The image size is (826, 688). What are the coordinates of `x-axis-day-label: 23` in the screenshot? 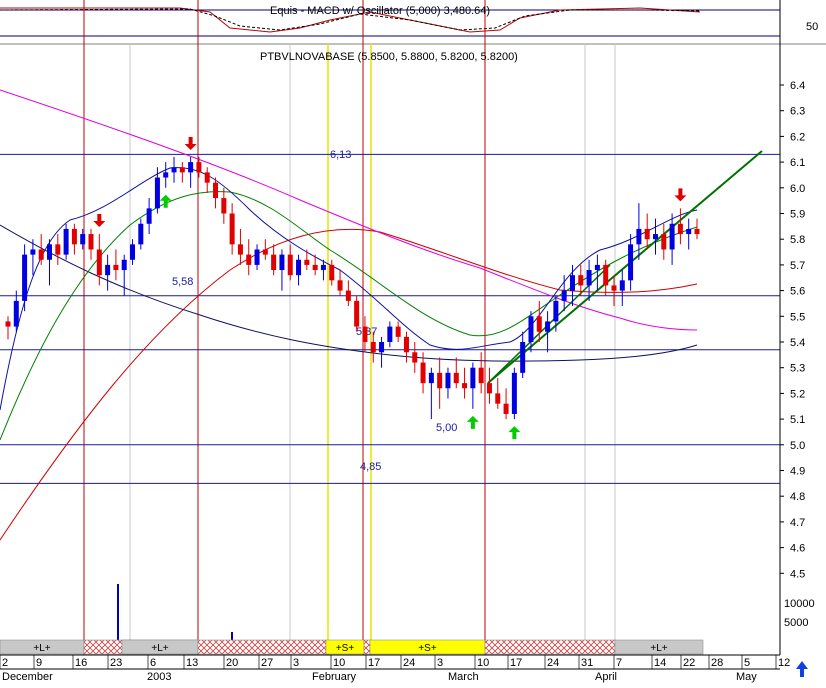 It's located at (116, 663).